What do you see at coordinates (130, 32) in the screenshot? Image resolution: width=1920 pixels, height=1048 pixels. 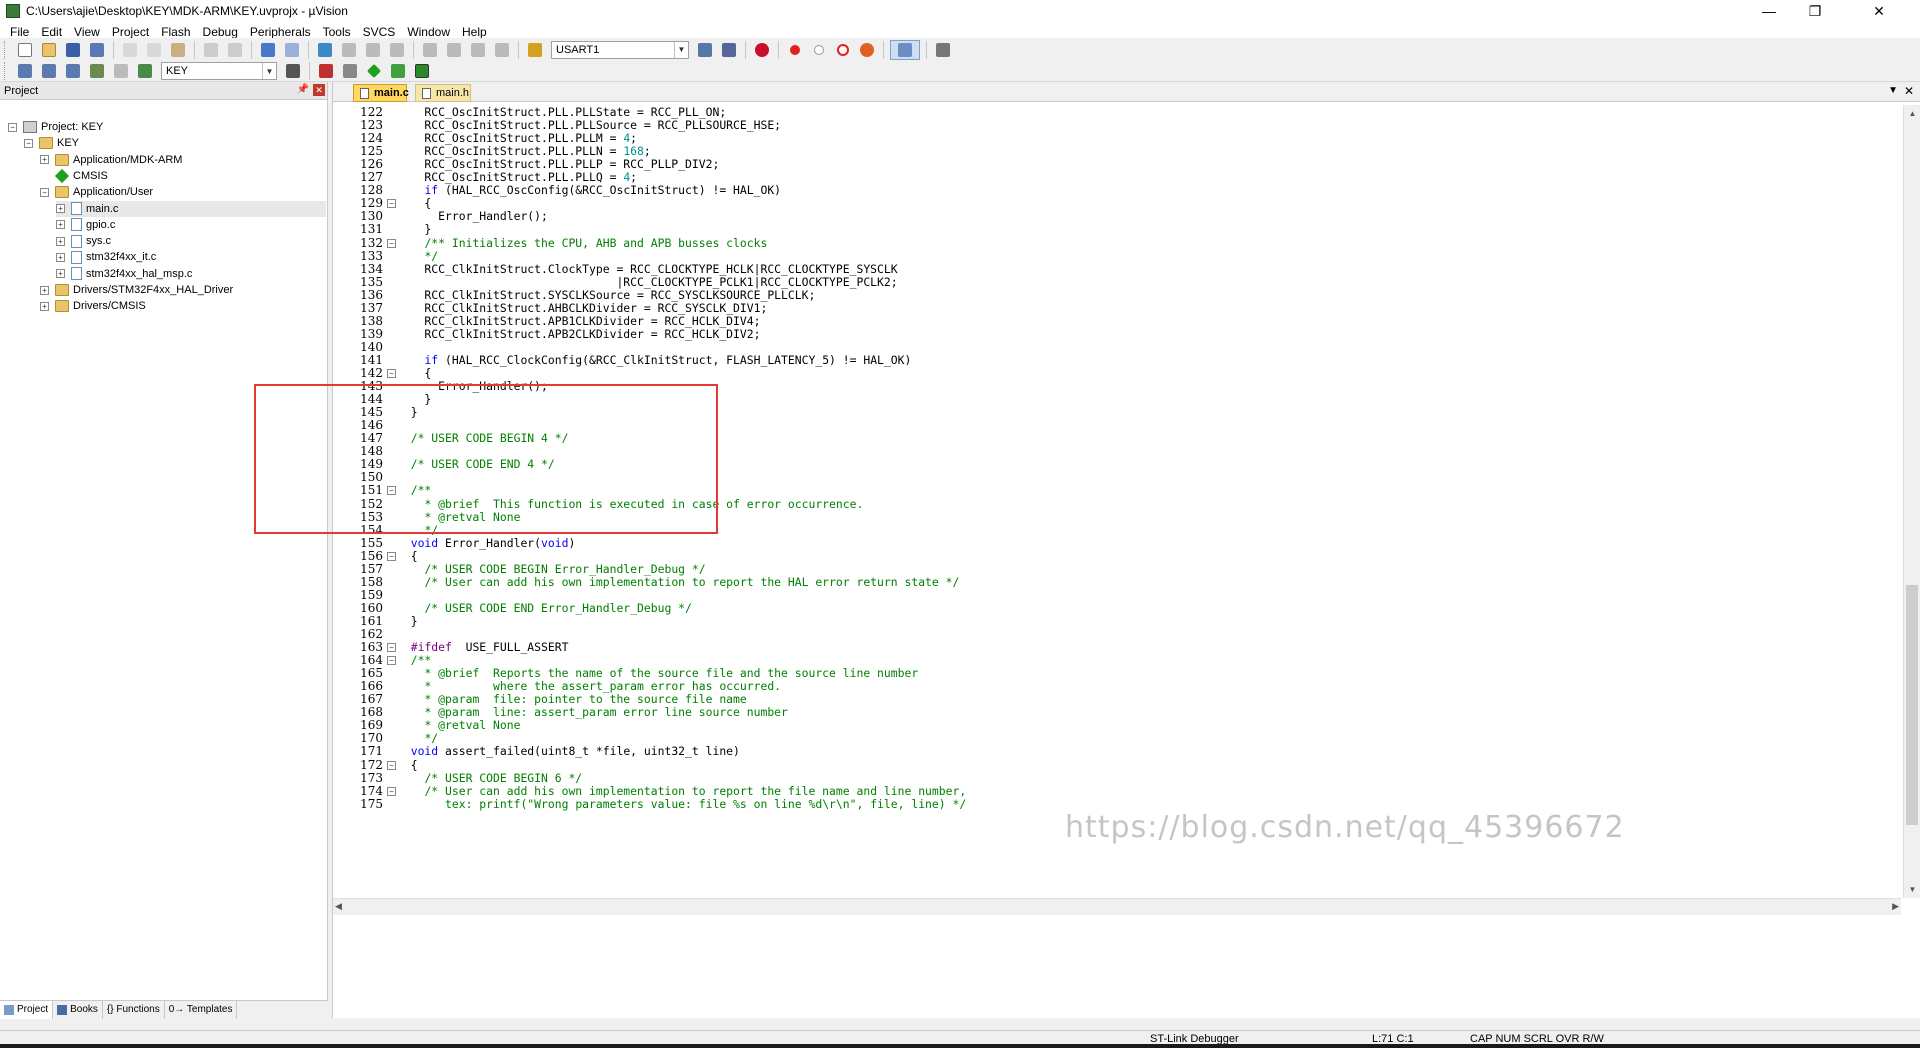 I see `menu-project: Project` at bounding box center [130, 32].